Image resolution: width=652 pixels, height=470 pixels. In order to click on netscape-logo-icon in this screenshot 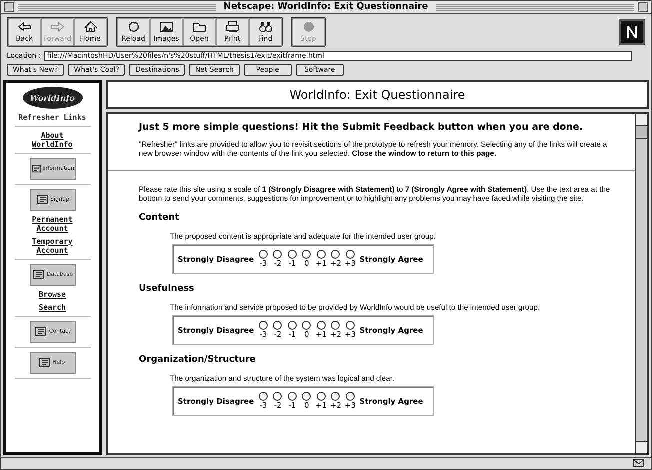, I will do `click(632, 32)`.